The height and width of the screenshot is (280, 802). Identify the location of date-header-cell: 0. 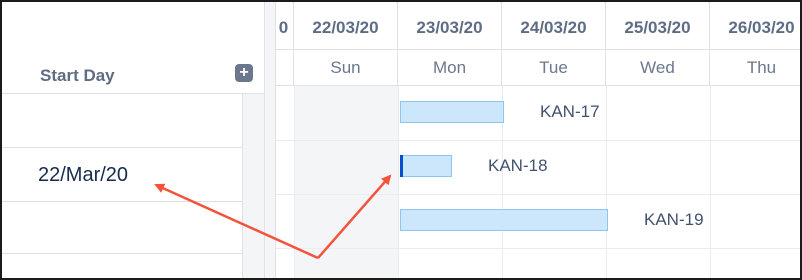
(284, 26).